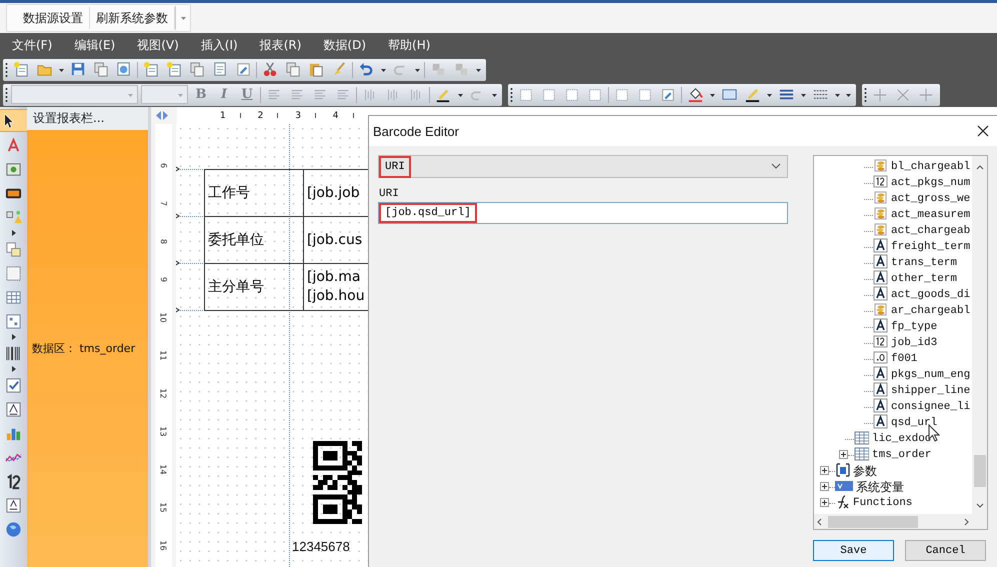  What do you see at coordinates (32, 45) in the screenshot?
I see `menu-item: 文件(F)` at bounding box center [32, 45].